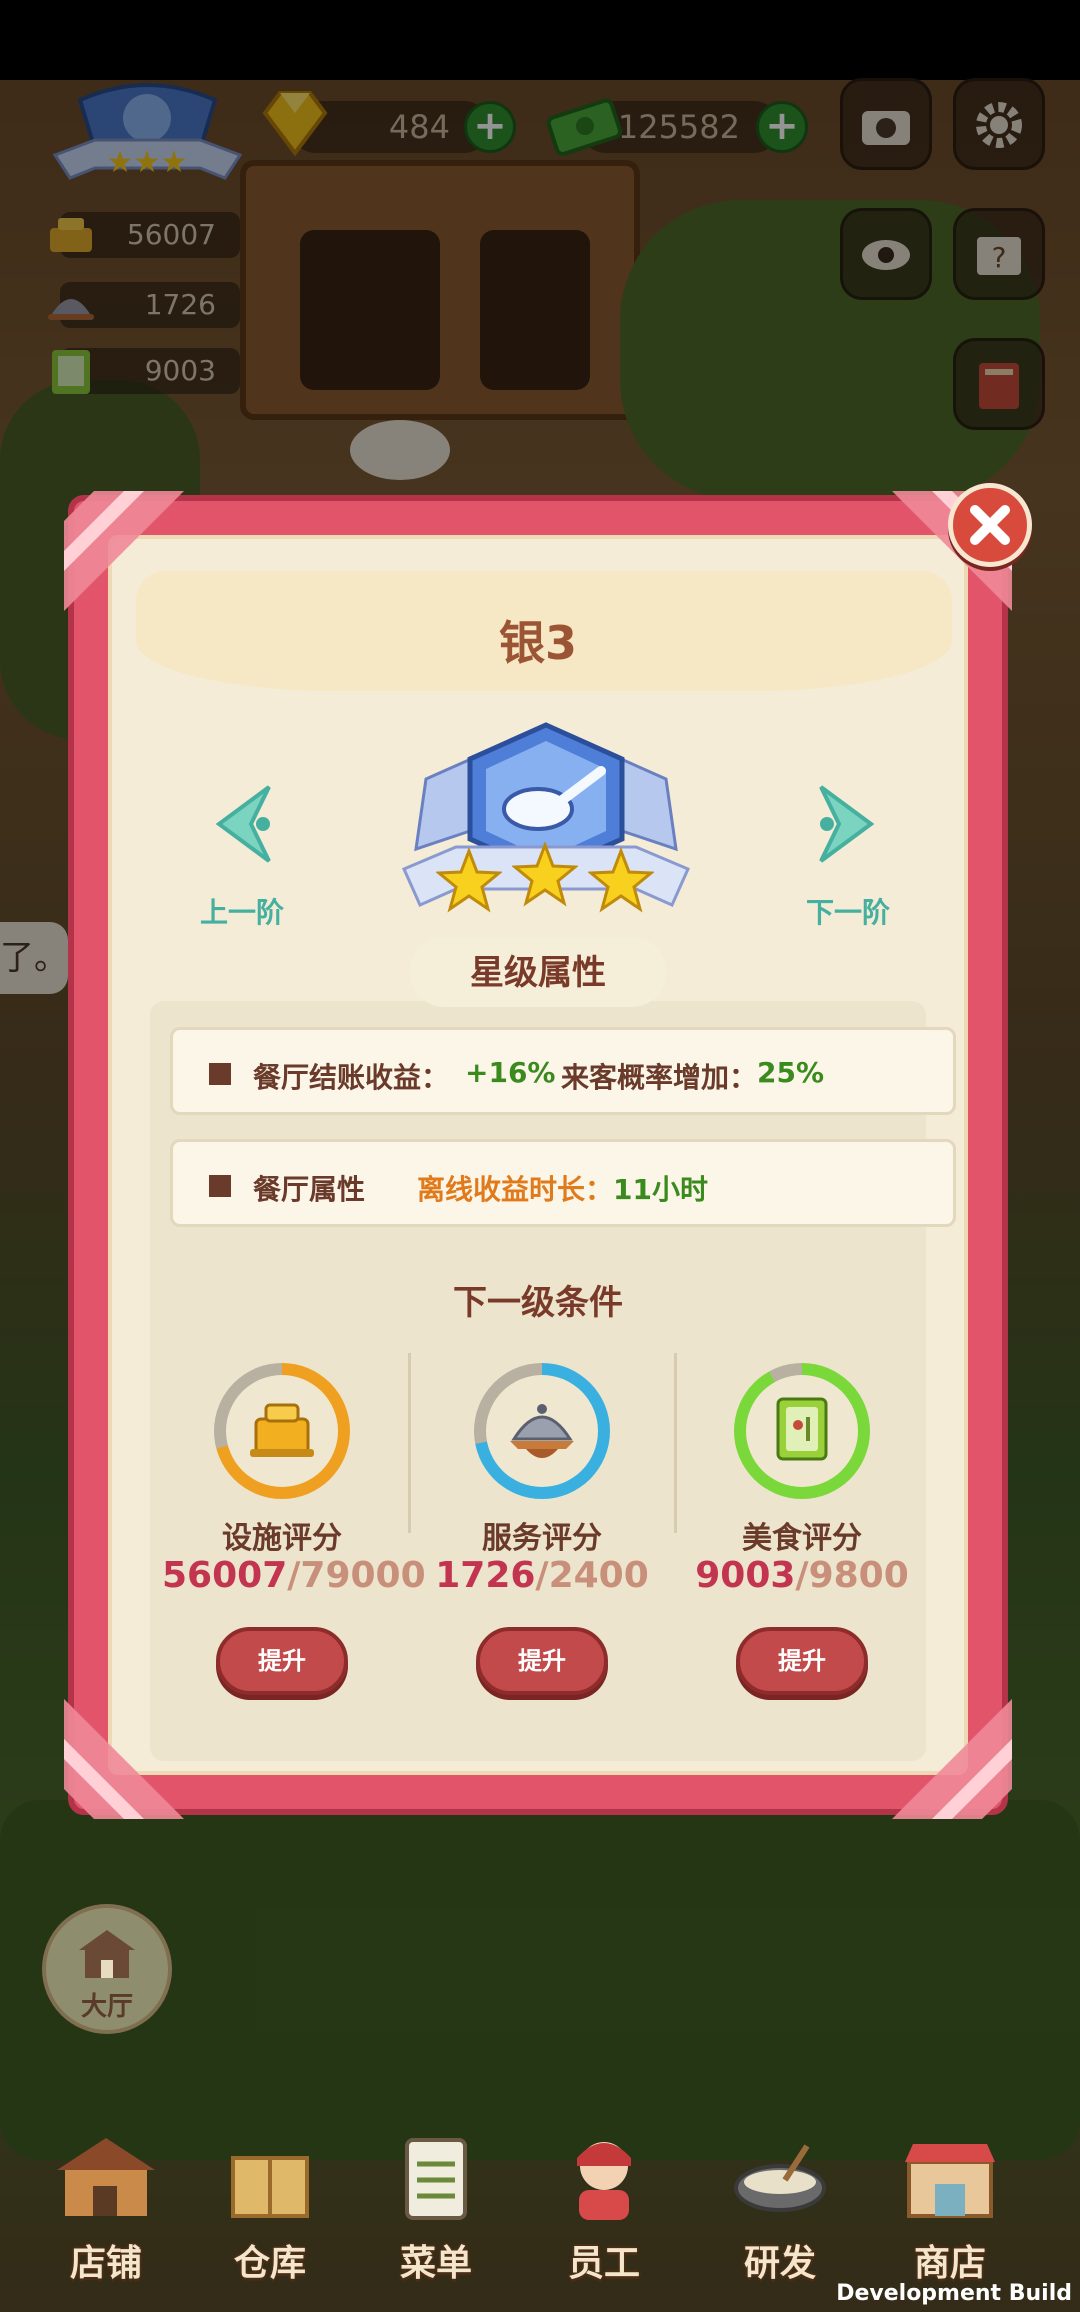 The height and width of the screenshot is (2312, 1080). What do you see at coordinates (485, 1575) in the screenshot?
I see `service-current: 1726` at bounding box center [485, 1575].